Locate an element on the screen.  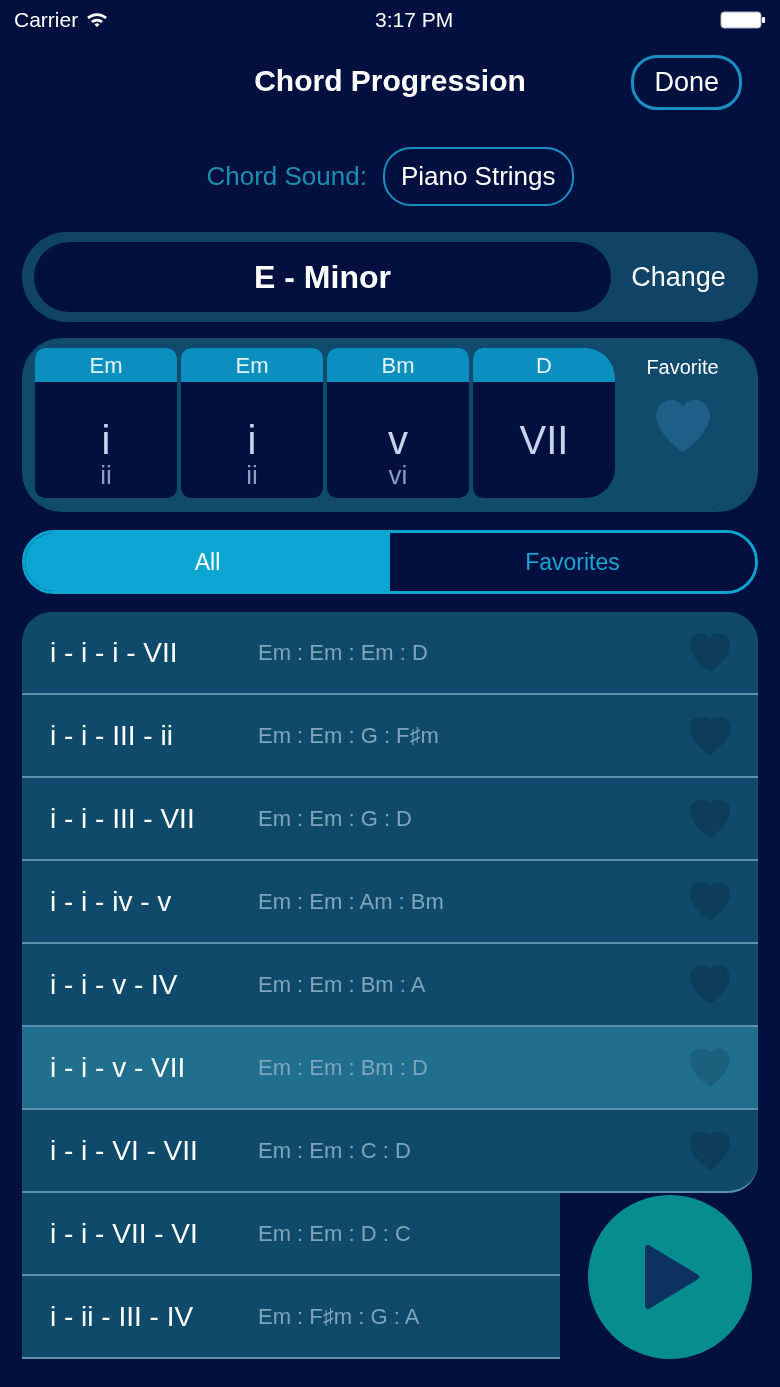
progression-row: i - i - VII - VI Em : Em : D : C is located at coordinates (291, 1234).